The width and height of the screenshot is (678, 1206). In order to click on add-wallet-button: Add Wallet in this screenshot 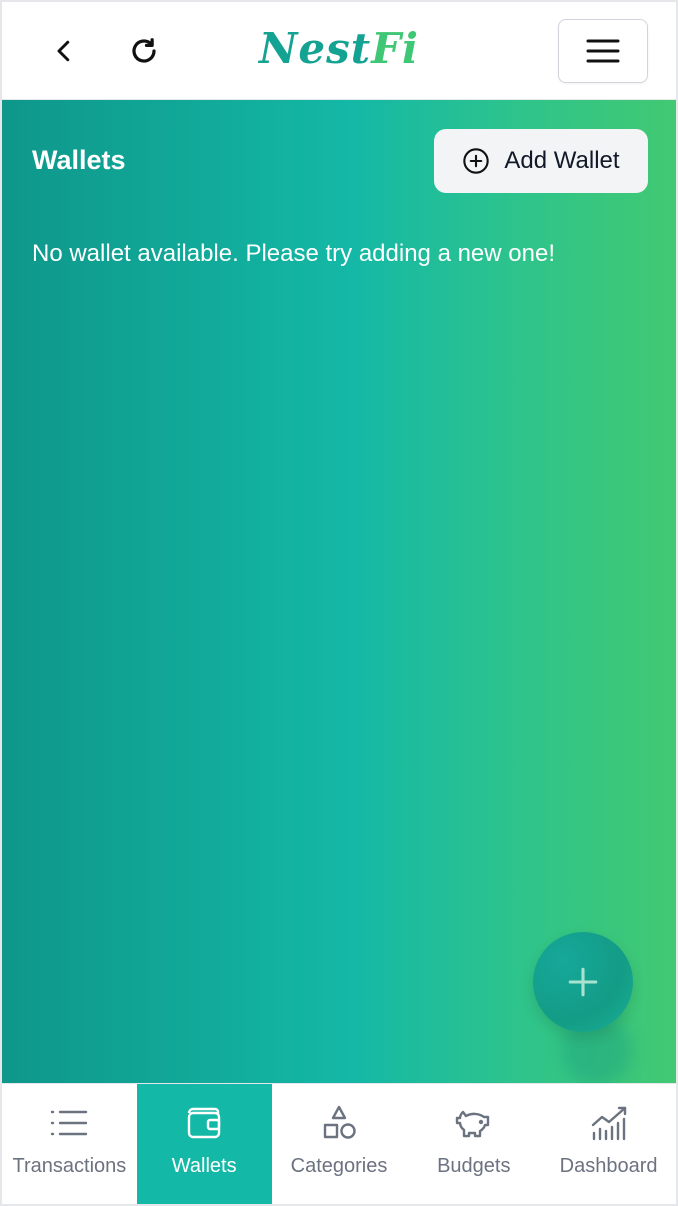, I will do `click(541, 161)`.